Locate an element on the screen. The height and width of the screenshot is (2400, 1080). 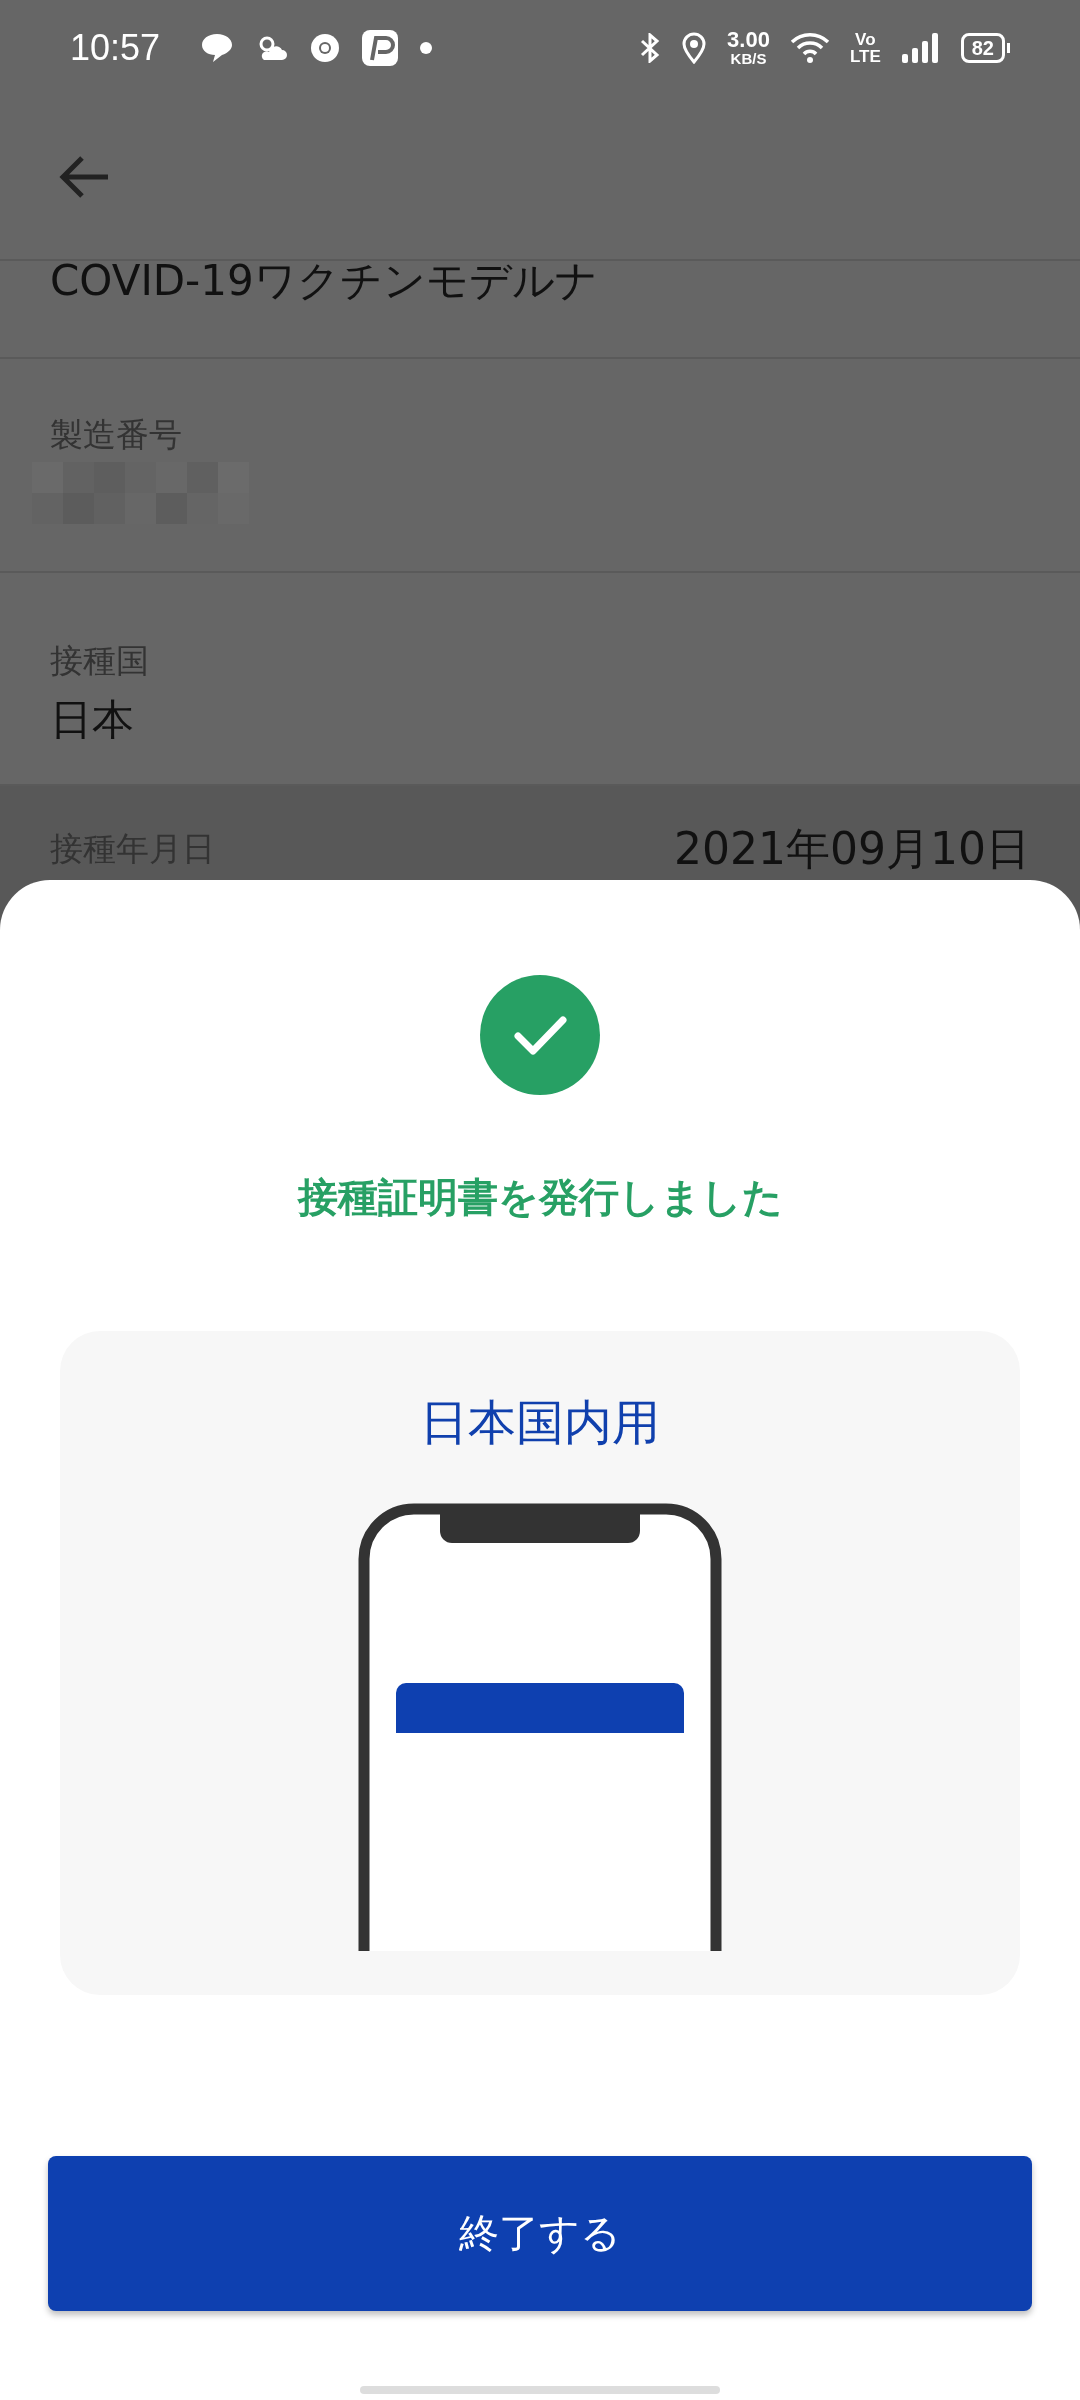
vaccine-name: COVID-19ワクチンモデルナ is located at coordinates (324, 284).